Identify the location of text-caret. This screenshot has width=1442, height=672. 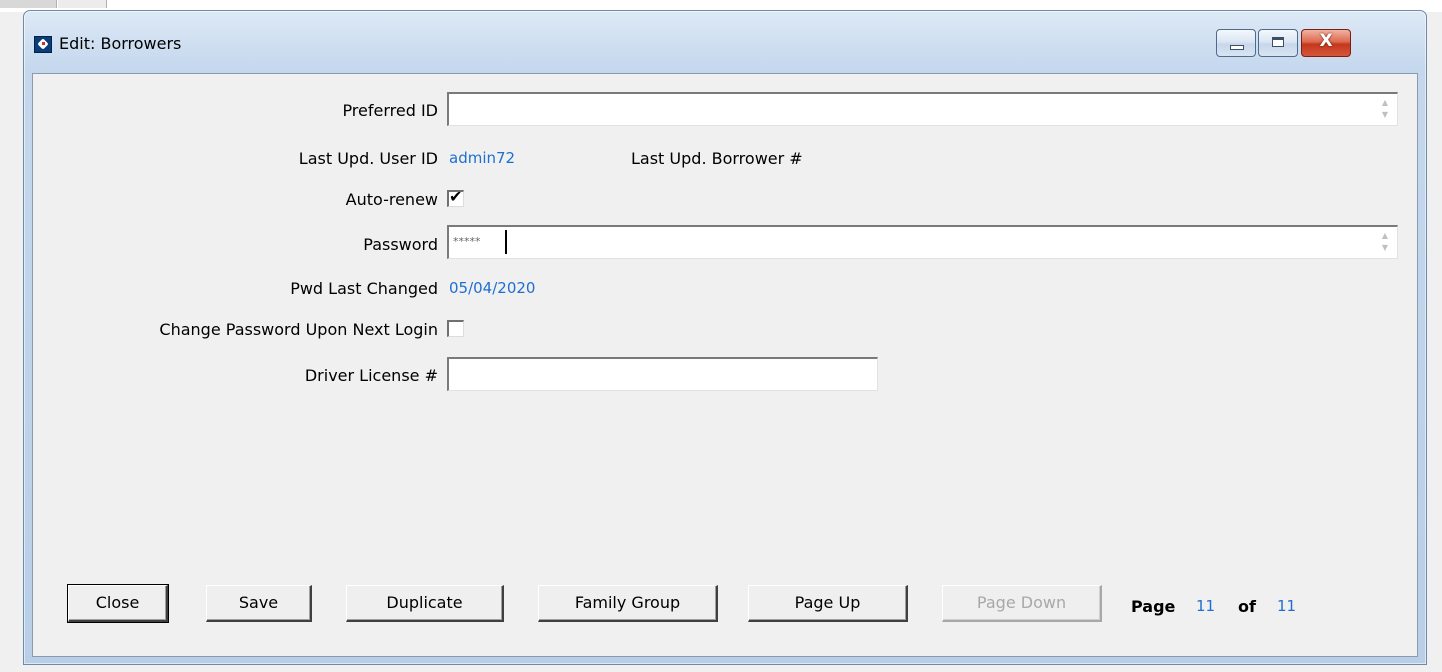
(506, 242).